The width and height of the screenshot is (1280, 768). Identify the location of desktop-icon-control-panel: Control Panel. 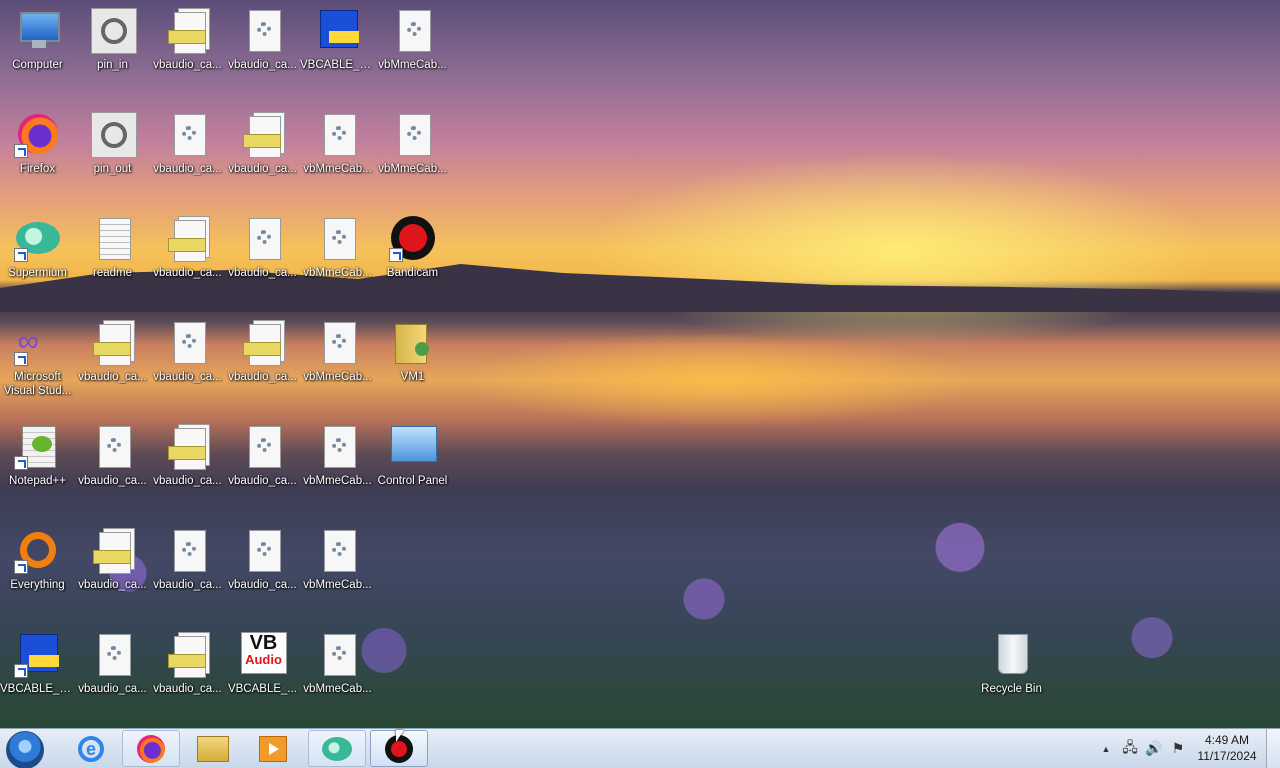
(412, 466).